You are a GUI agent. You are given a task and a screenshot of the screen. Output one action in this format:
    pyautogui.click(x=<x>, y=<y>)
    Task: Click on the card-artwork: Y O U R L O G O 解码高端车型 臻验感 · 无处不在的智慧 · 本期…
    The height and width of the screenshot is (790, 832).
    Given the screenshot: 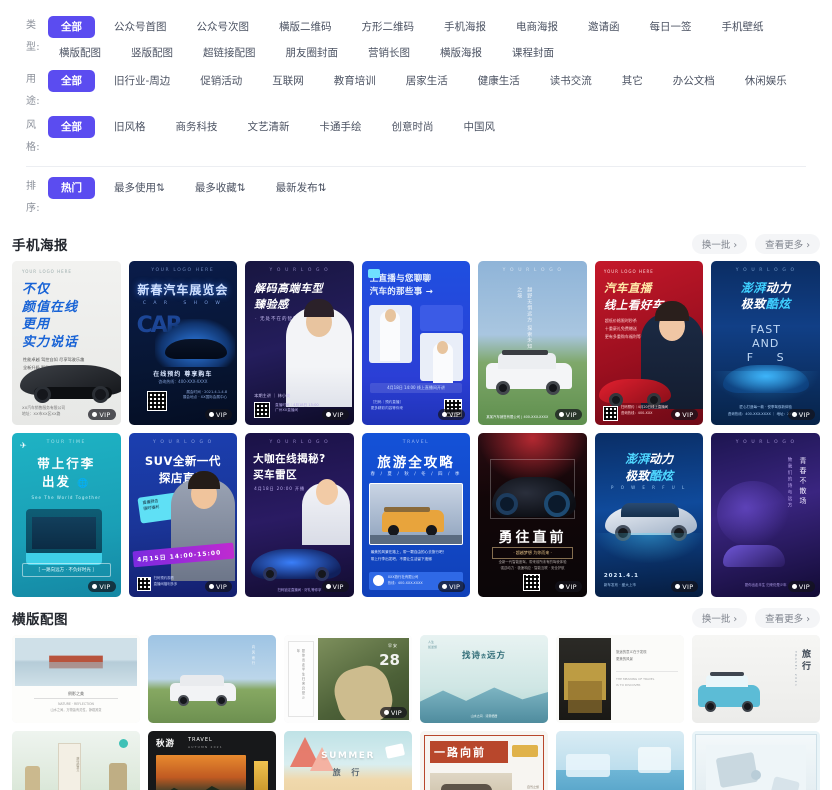 What is the action you would take?
    pyautogui.click(x=299, y=343)
    